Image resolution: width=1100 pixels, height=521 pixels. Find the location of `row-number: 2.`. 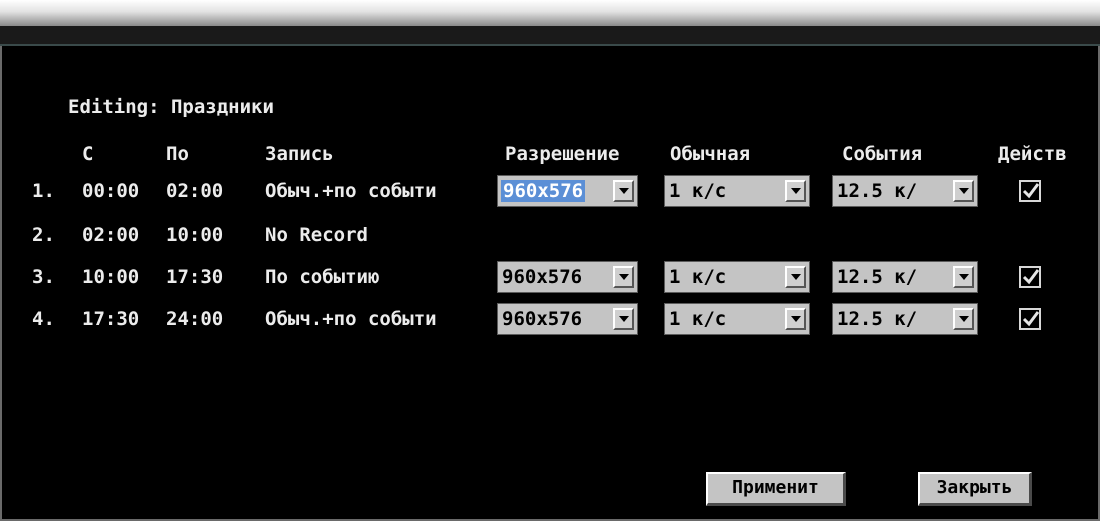

row-number: 2. is located at coordinates (43, 235).